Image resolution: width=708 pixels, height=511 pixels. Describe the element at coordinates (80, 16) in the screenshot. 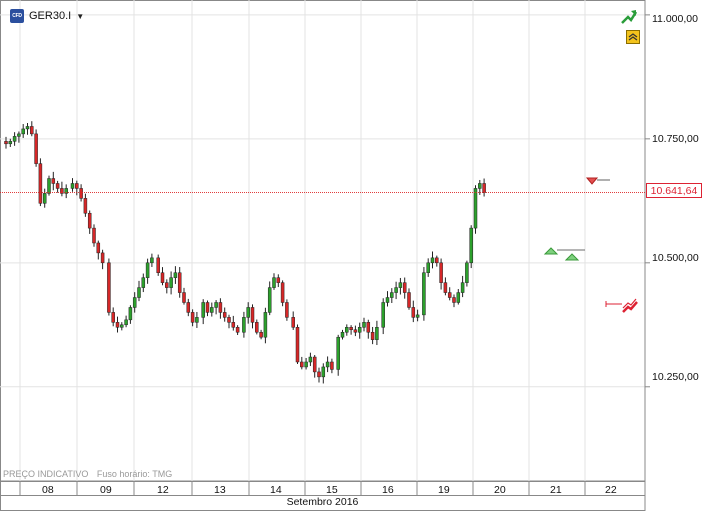

I see `triangle-down-icon: ▼` at that location.